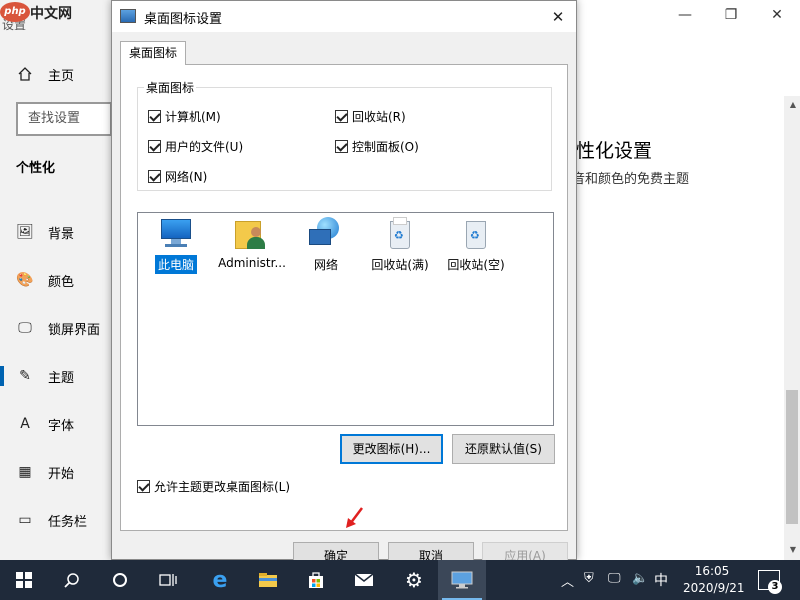 Image resolution: width=800 pixels, height=600 pixels. I want to click on nav-item-label: 锁屏界面, so click(74, 330).